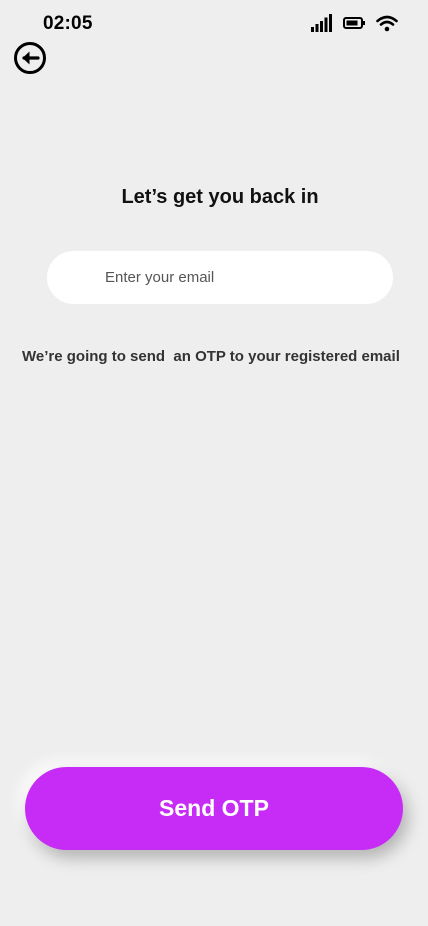 This screenshot has height=926, width=428. What do you see at coordinates (321, 23) in the screenshot?
I see `signal-icon` at bounding box center [321, 23].